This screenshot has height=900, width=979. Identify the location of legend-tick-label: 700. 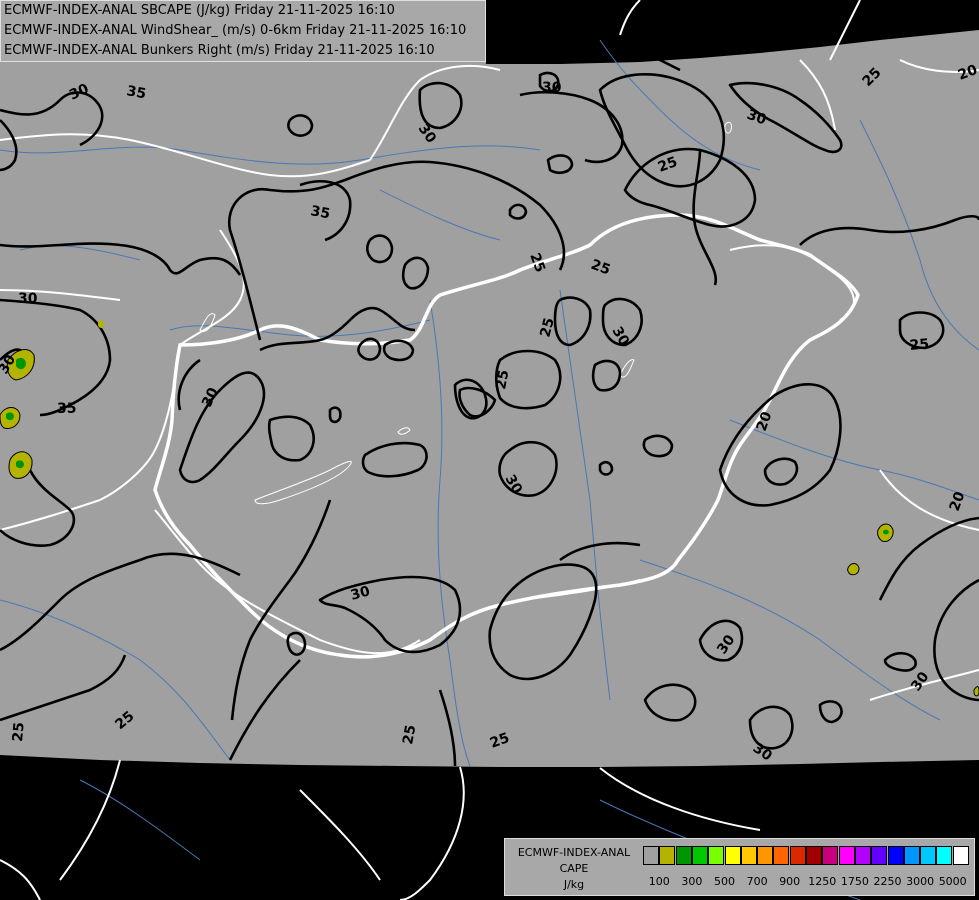
(757, 881).